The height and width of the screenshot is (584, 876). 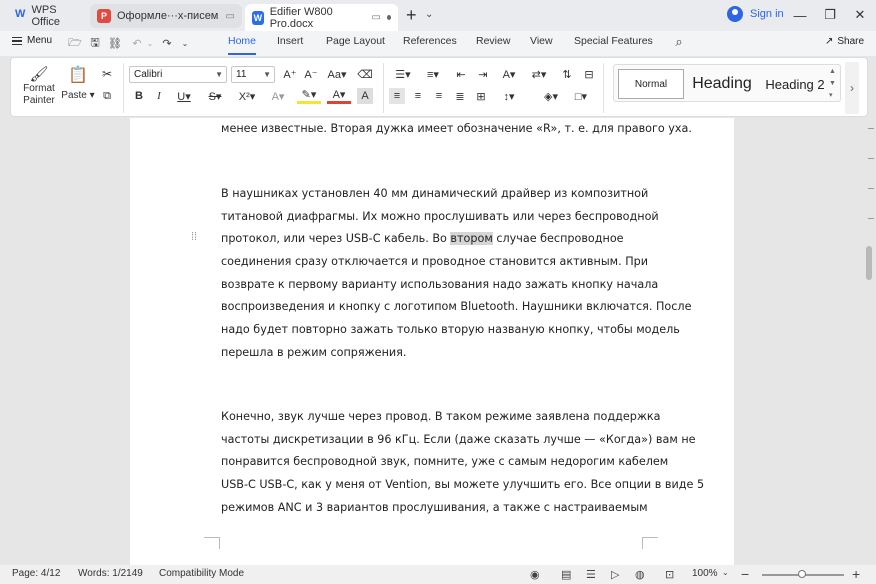 I want to click on tab-insert: Insert, so click(x=290, y=45).